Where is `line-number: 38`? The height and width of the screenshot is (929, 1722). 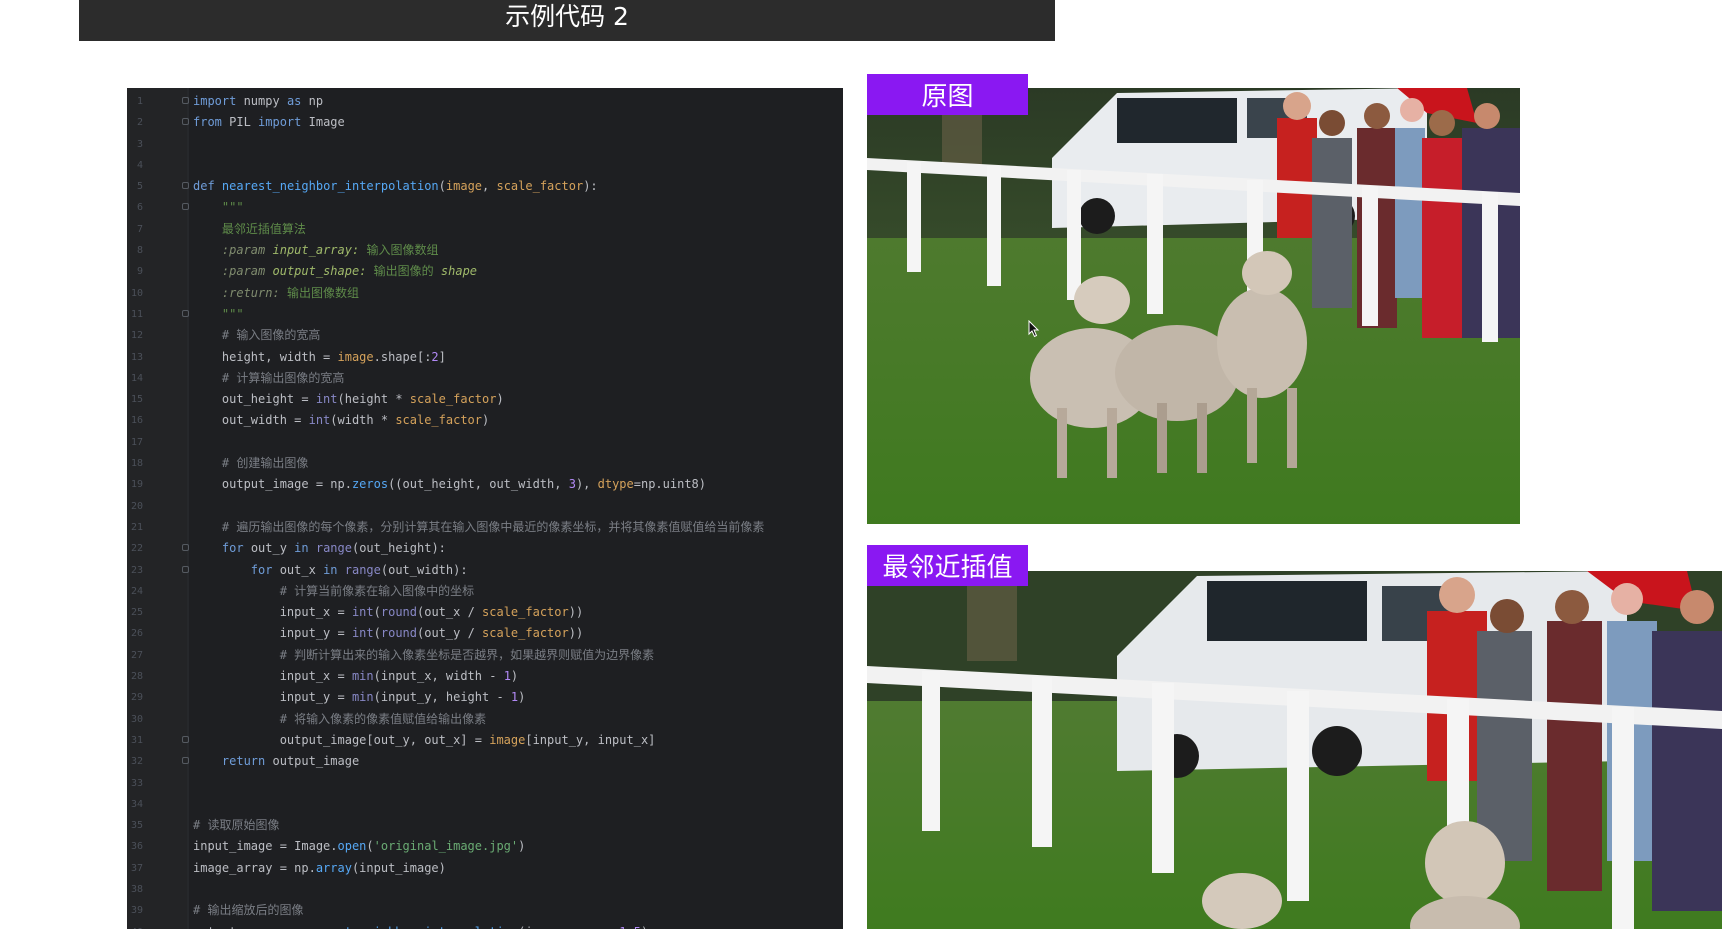
line-number: 38 is located at coordinates (136, 889).